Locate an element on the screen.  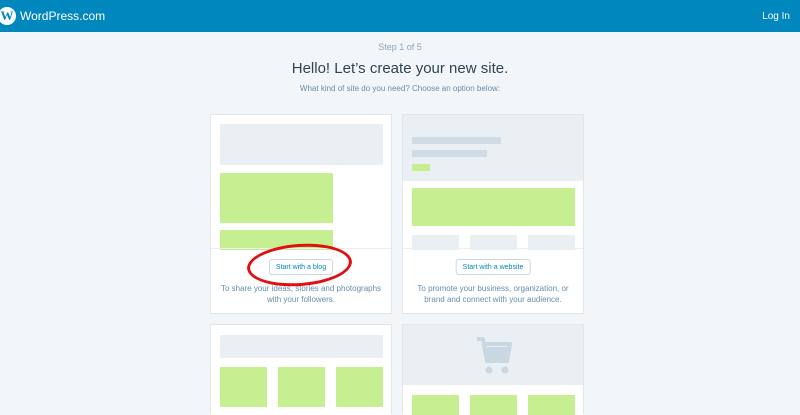
website-description-line-2: brand and connect with your audience. is located at coordinates (493, 299).